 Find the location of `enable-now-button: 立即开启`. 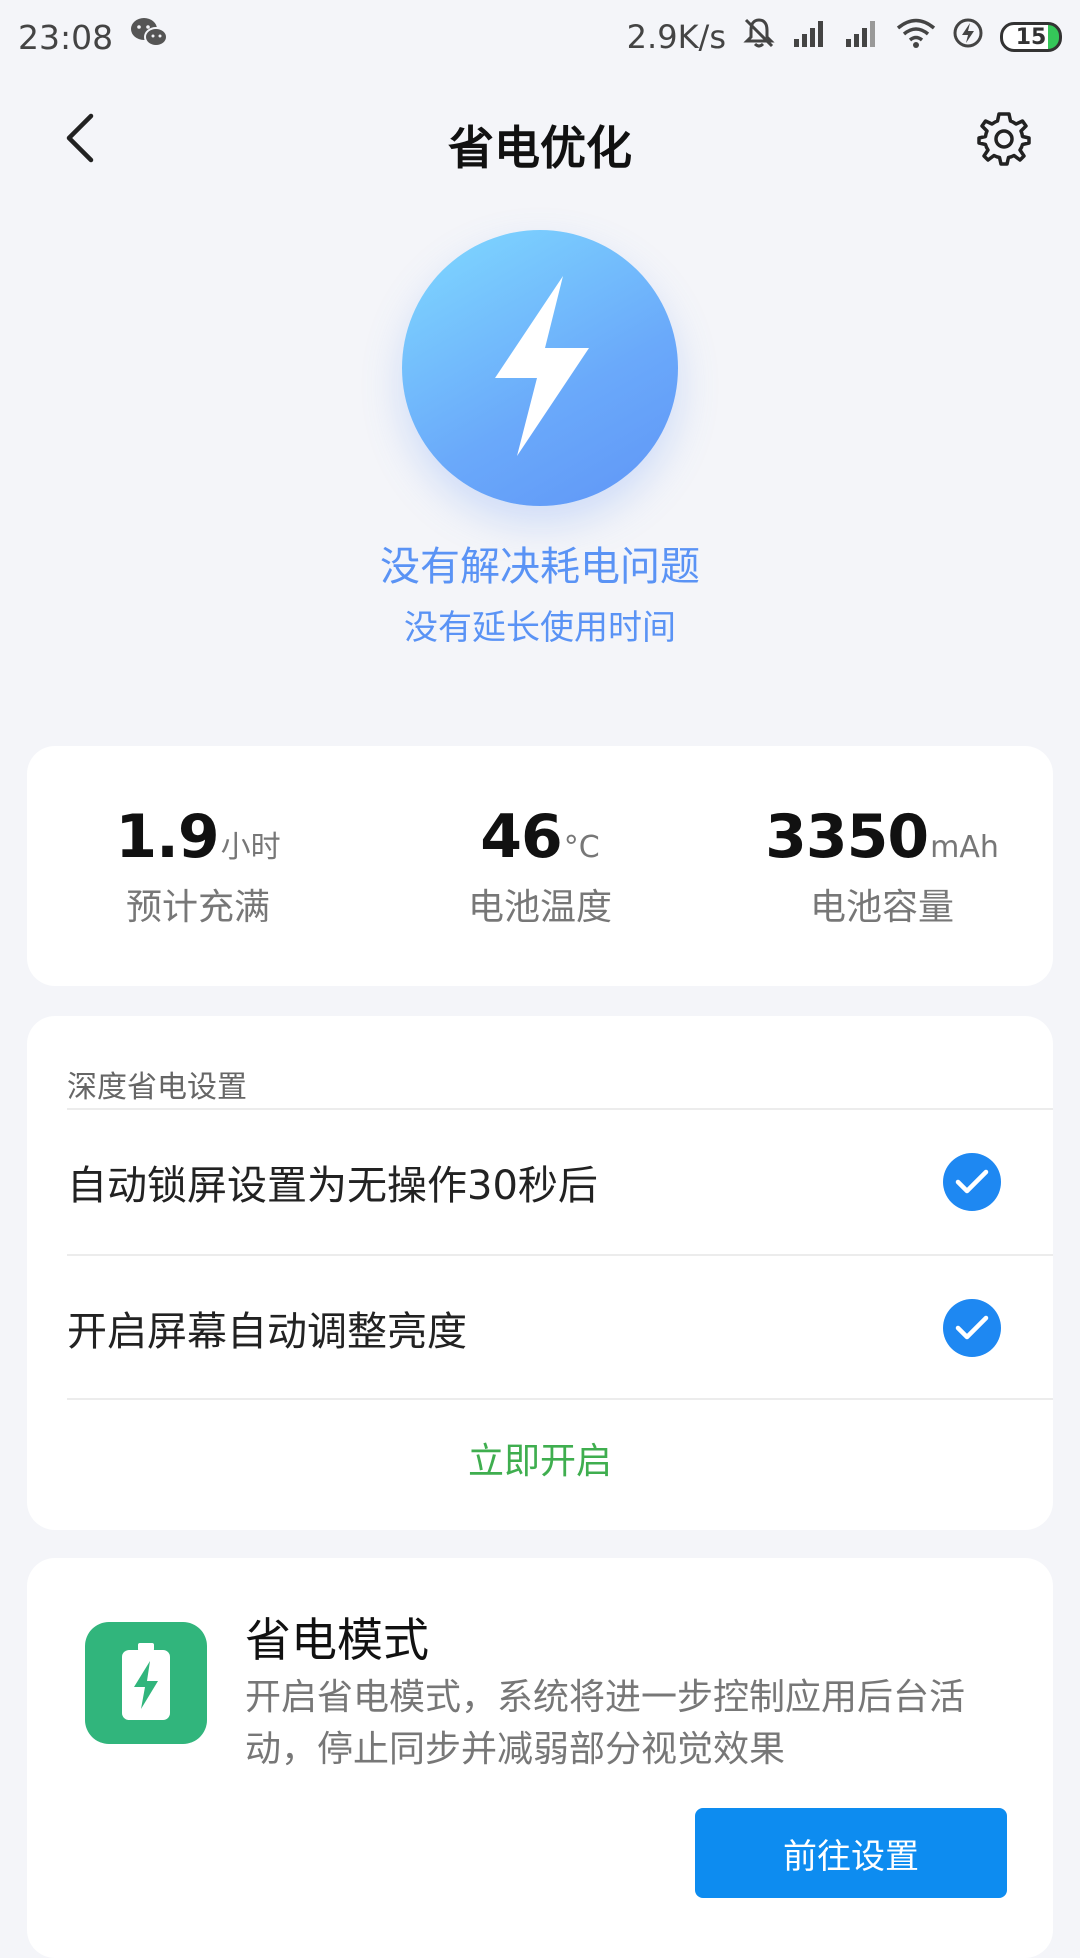

enable-now-button: 立即开启 is located at coordinates (540, 1458).